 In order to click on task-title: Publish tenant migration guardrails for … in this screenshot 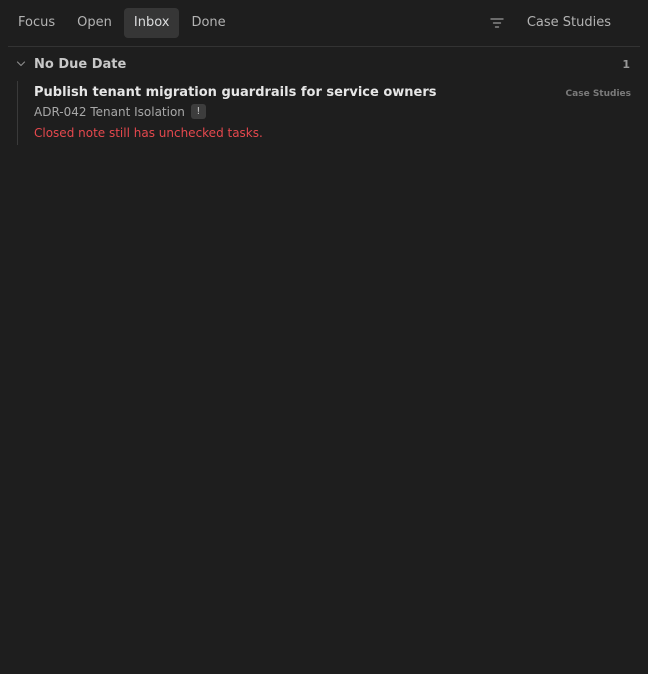, I will do `click(235, 92)`.